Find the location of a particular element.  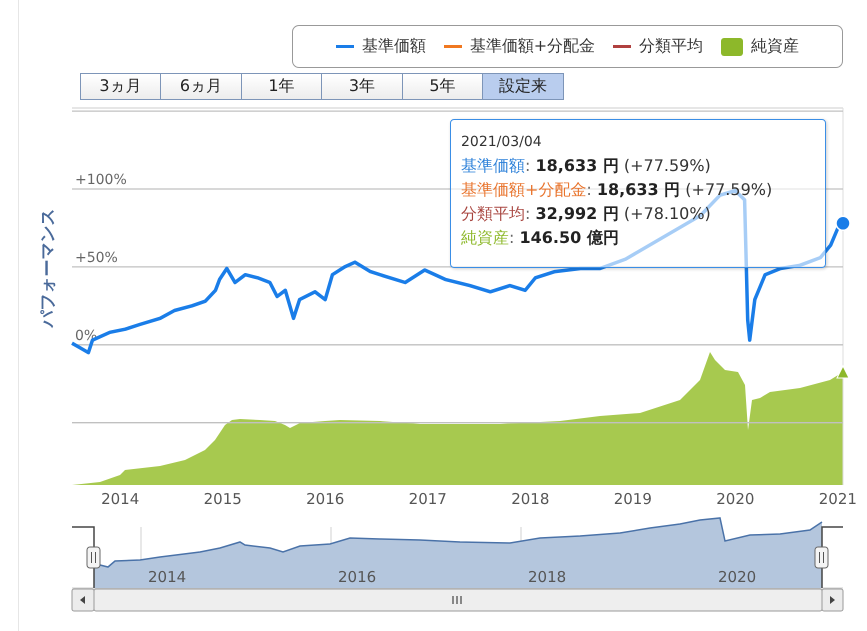

legend-label: 基準価額+分配金 is located at coordinates (533, 46).